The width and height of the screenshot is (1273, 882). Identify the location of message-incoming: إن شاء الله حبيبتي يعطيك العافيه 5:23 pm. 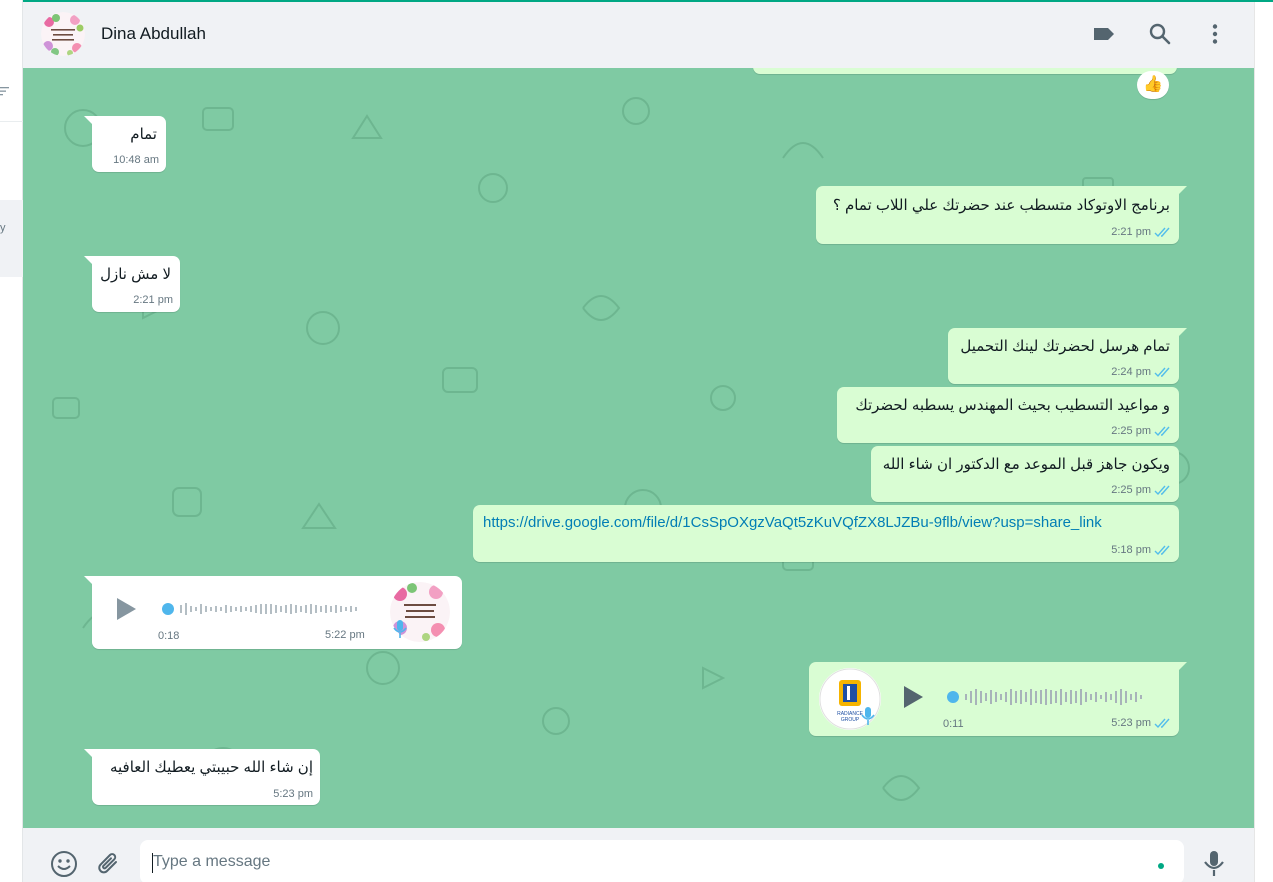
(202, 777).